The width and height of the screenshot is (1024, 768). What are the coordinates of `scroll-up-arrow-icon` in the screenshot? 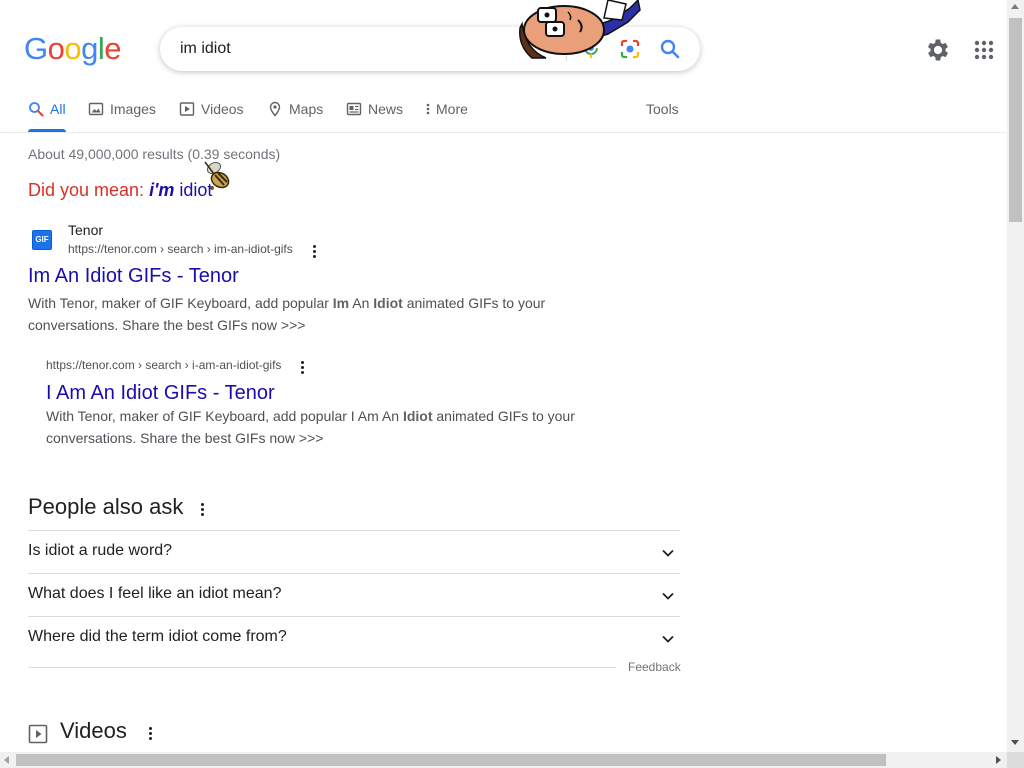 It's located at (1015, 6).